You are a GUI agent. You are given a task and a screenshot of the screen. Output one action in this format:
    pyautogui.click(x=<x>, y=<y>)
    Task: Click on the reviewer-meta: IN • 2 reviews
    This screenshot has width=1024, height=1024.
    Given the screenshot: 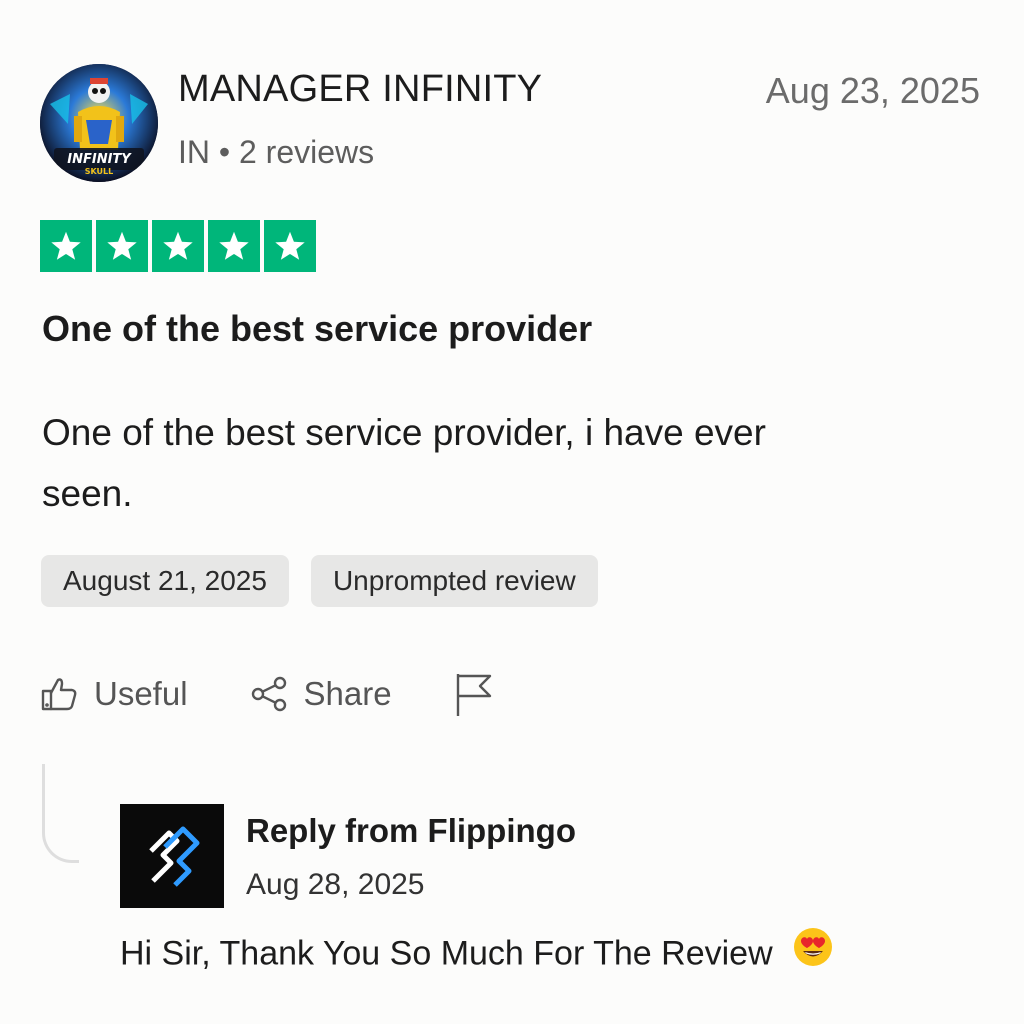 What is the action you would take?
    pyautogui.click(x=276, y=152)
    